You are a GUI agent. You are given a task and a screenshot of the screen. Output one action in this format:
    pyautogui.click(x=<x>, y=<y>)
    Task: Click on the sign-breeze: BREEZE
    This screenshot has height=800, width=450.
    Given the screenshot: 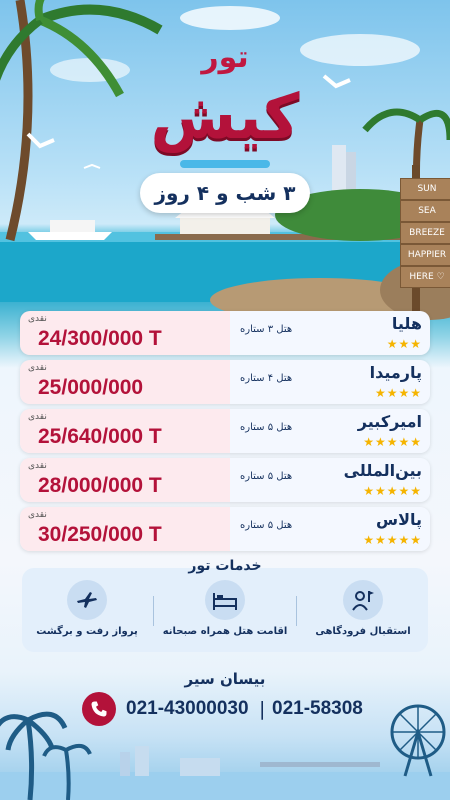 What is the action you would take?
    pyautogui.click(x=425, y=233)
    